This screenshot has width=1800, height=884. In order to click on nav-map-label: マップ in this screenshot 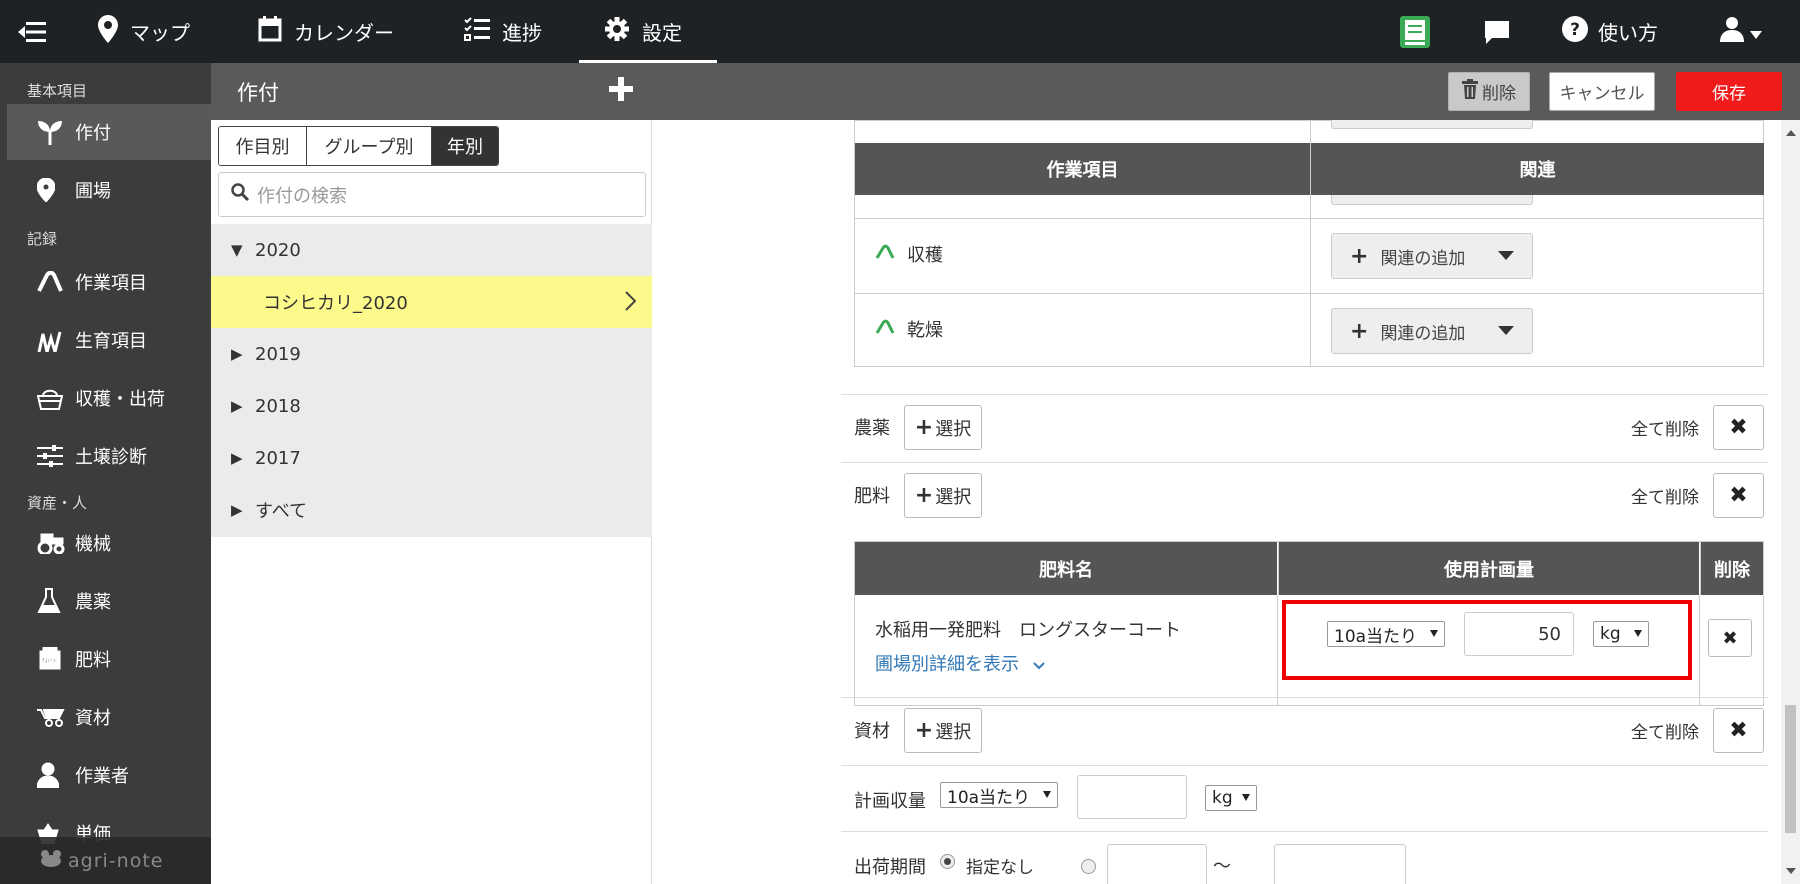, I will do `click(160, 33)`.